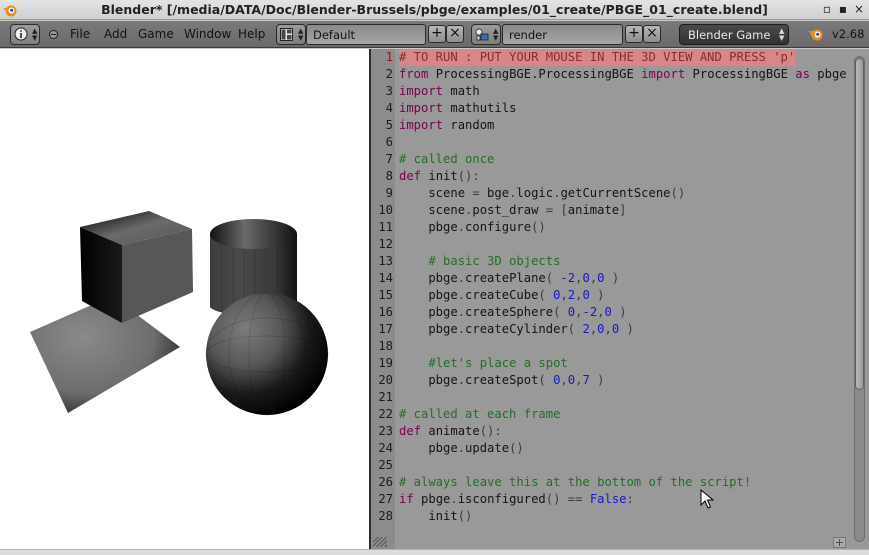 This screenshot has height=555, width=869. What do you see at coordinates (611, 91) in the screenshot?
I see `code-line: 3 import math` at bounding box center [611, 91].